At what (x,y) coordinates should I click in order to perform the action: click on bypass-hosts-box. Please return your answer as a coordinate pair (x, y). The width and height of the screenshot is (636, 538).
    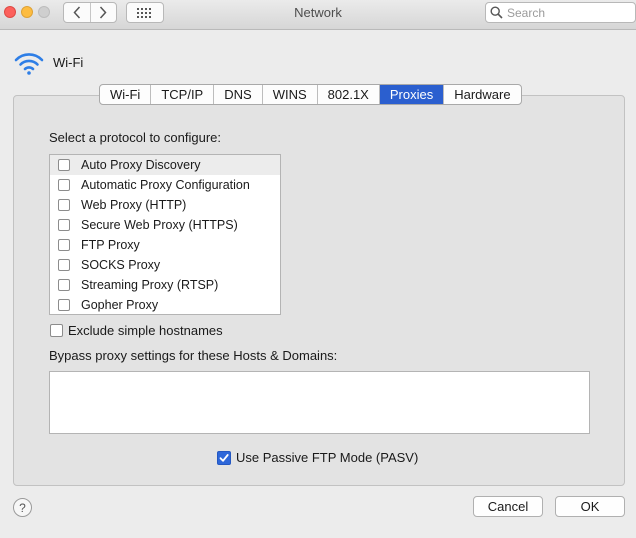
    Looking at the image, I should click on (319, 402).